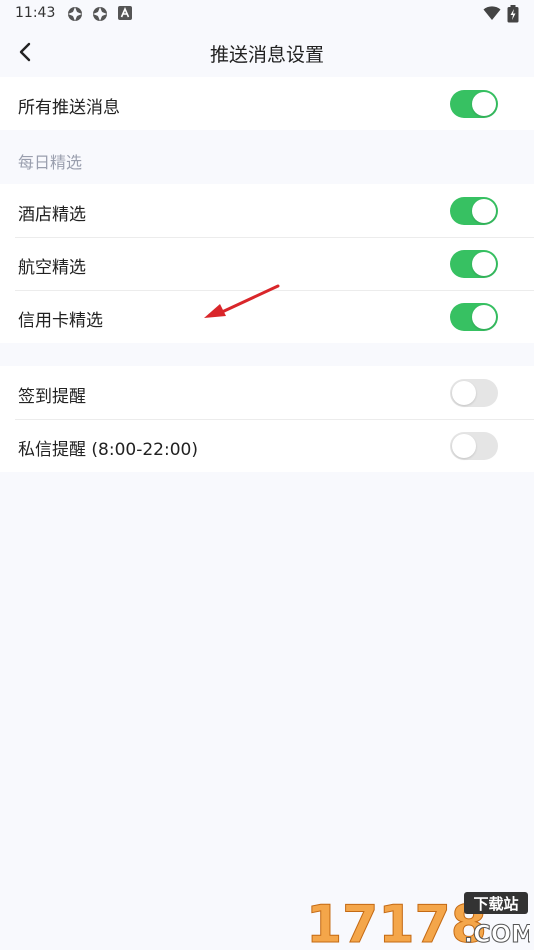 The height and width of the screenshot is (950, 534). I want to click on setting-label: 酒店精选, so click(52, 215).